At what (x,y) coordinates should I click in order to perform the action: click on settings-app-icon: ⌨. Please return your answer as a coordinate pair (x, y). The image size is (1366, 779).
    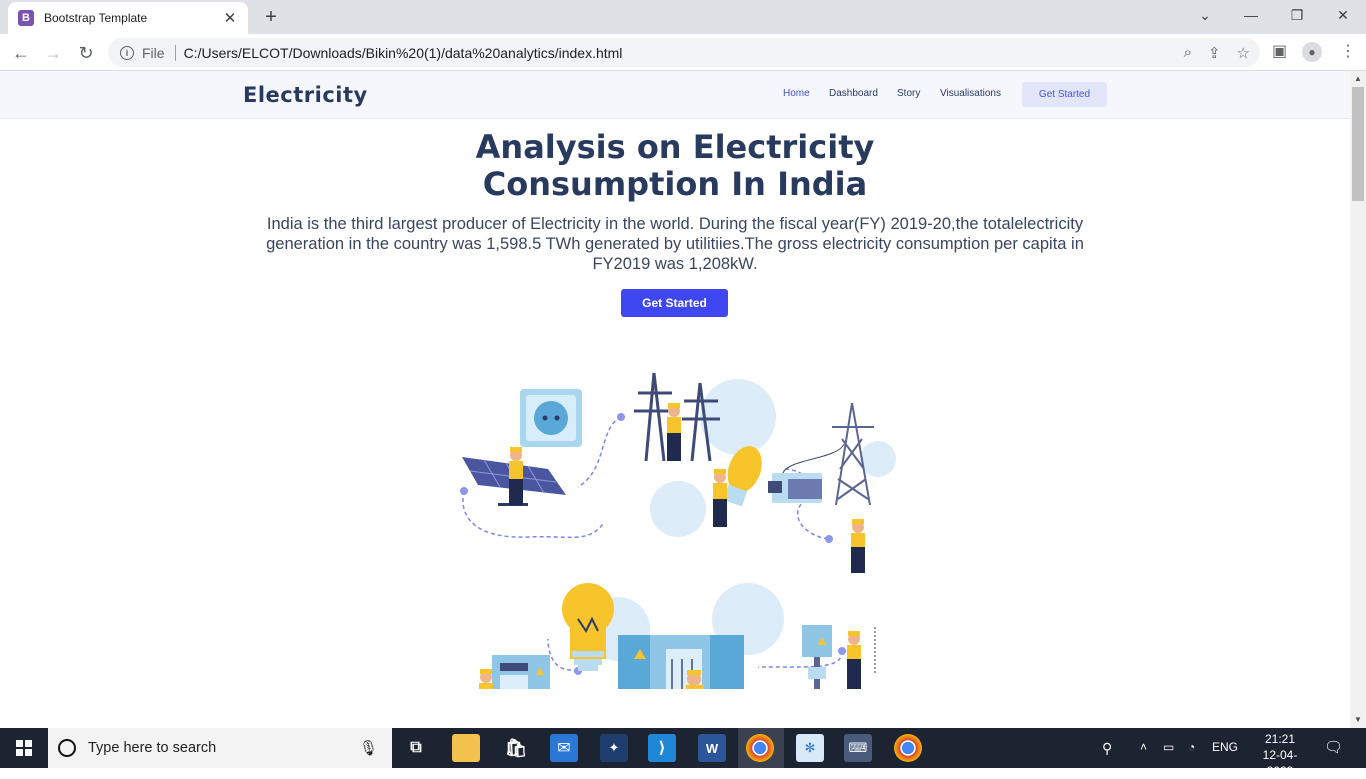
    Looking at the image, I should click on (858, 748).